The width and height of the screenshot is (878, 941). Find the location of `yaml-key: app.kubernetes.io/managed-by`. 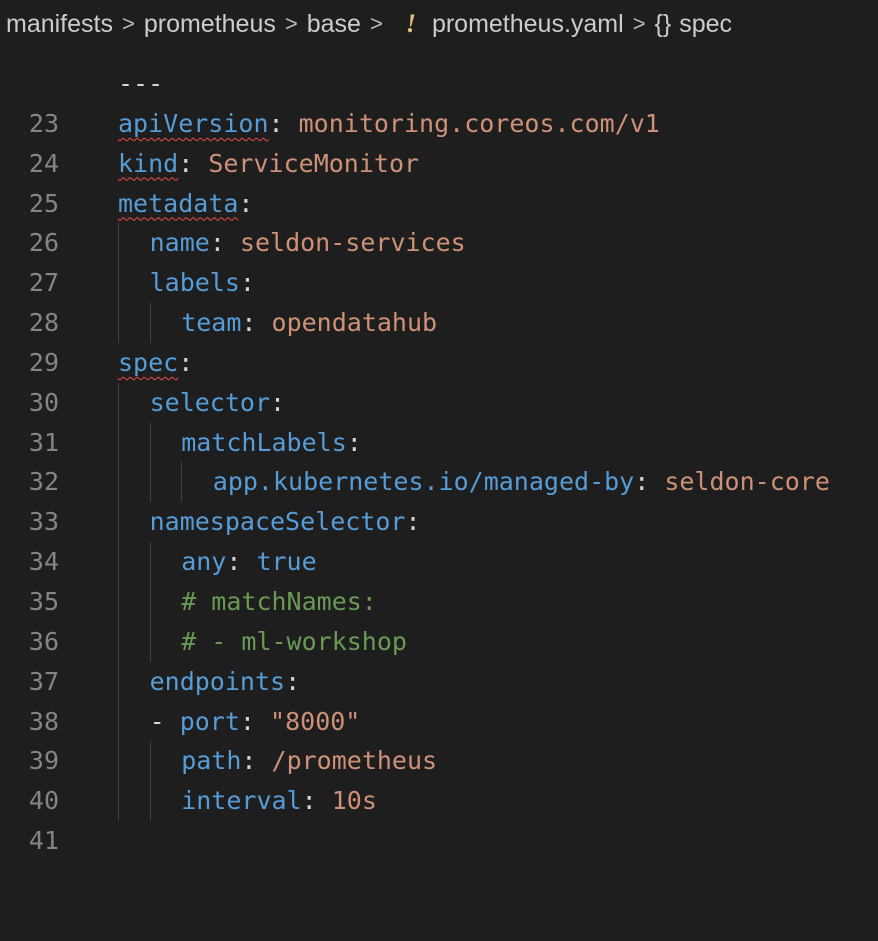

yaml-key: app.kubernetes.io/managed-by is located at coordinates (423, 482).